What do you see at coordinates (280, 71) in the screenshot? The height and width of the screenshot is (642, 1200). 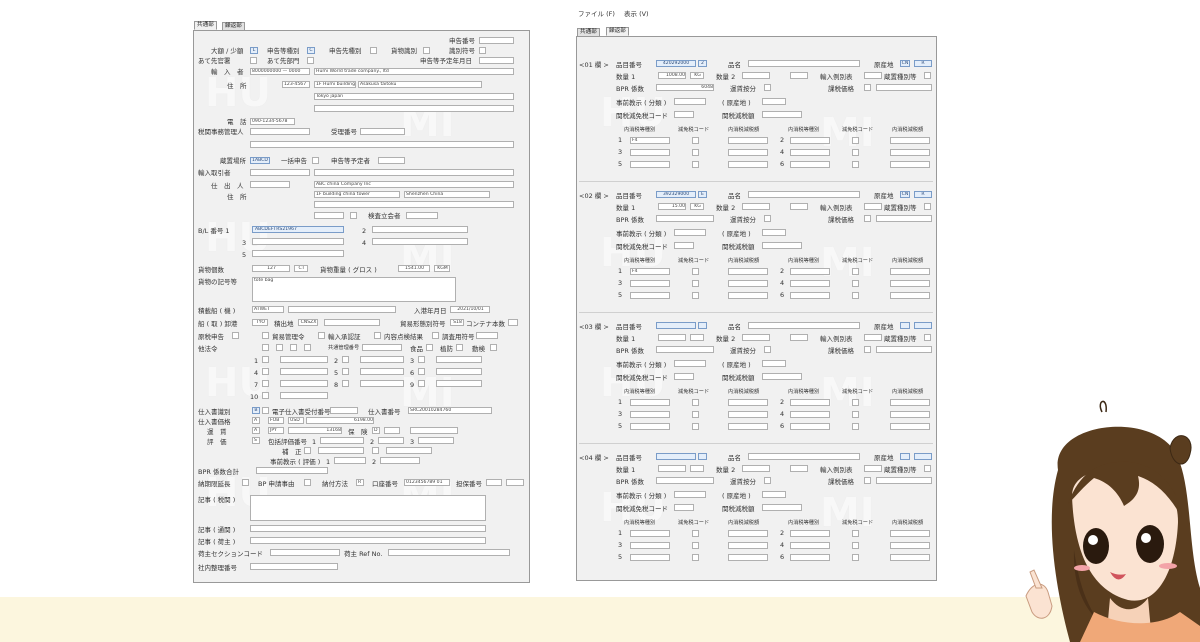 I see `importer-code-field: 8000000000 — 0000` at bounding box center [280, 71].